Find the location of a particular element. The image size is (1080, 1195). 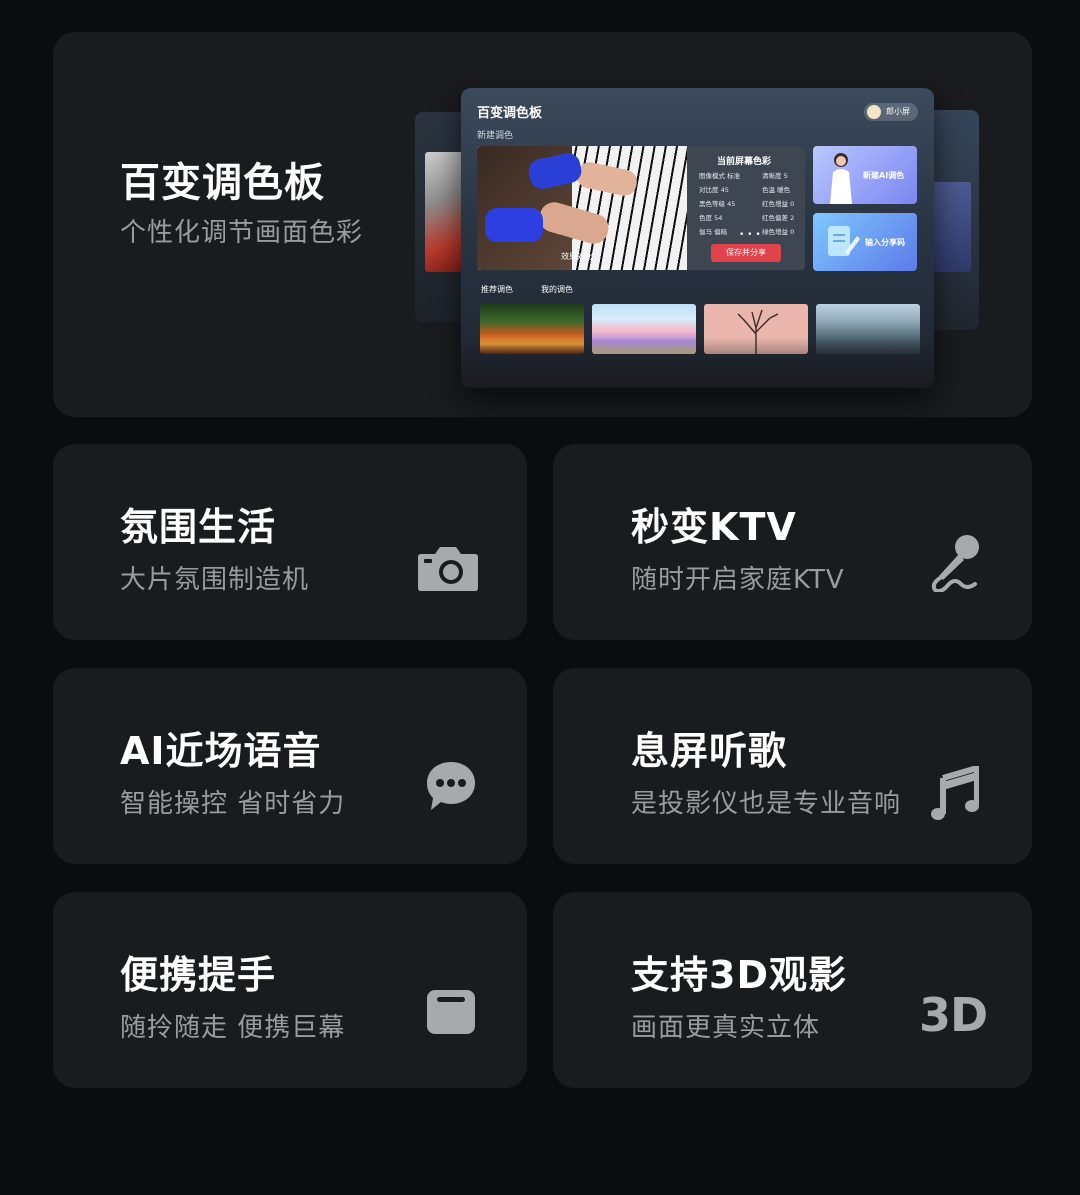

microphone-icon is located at coordinates (955, 563).